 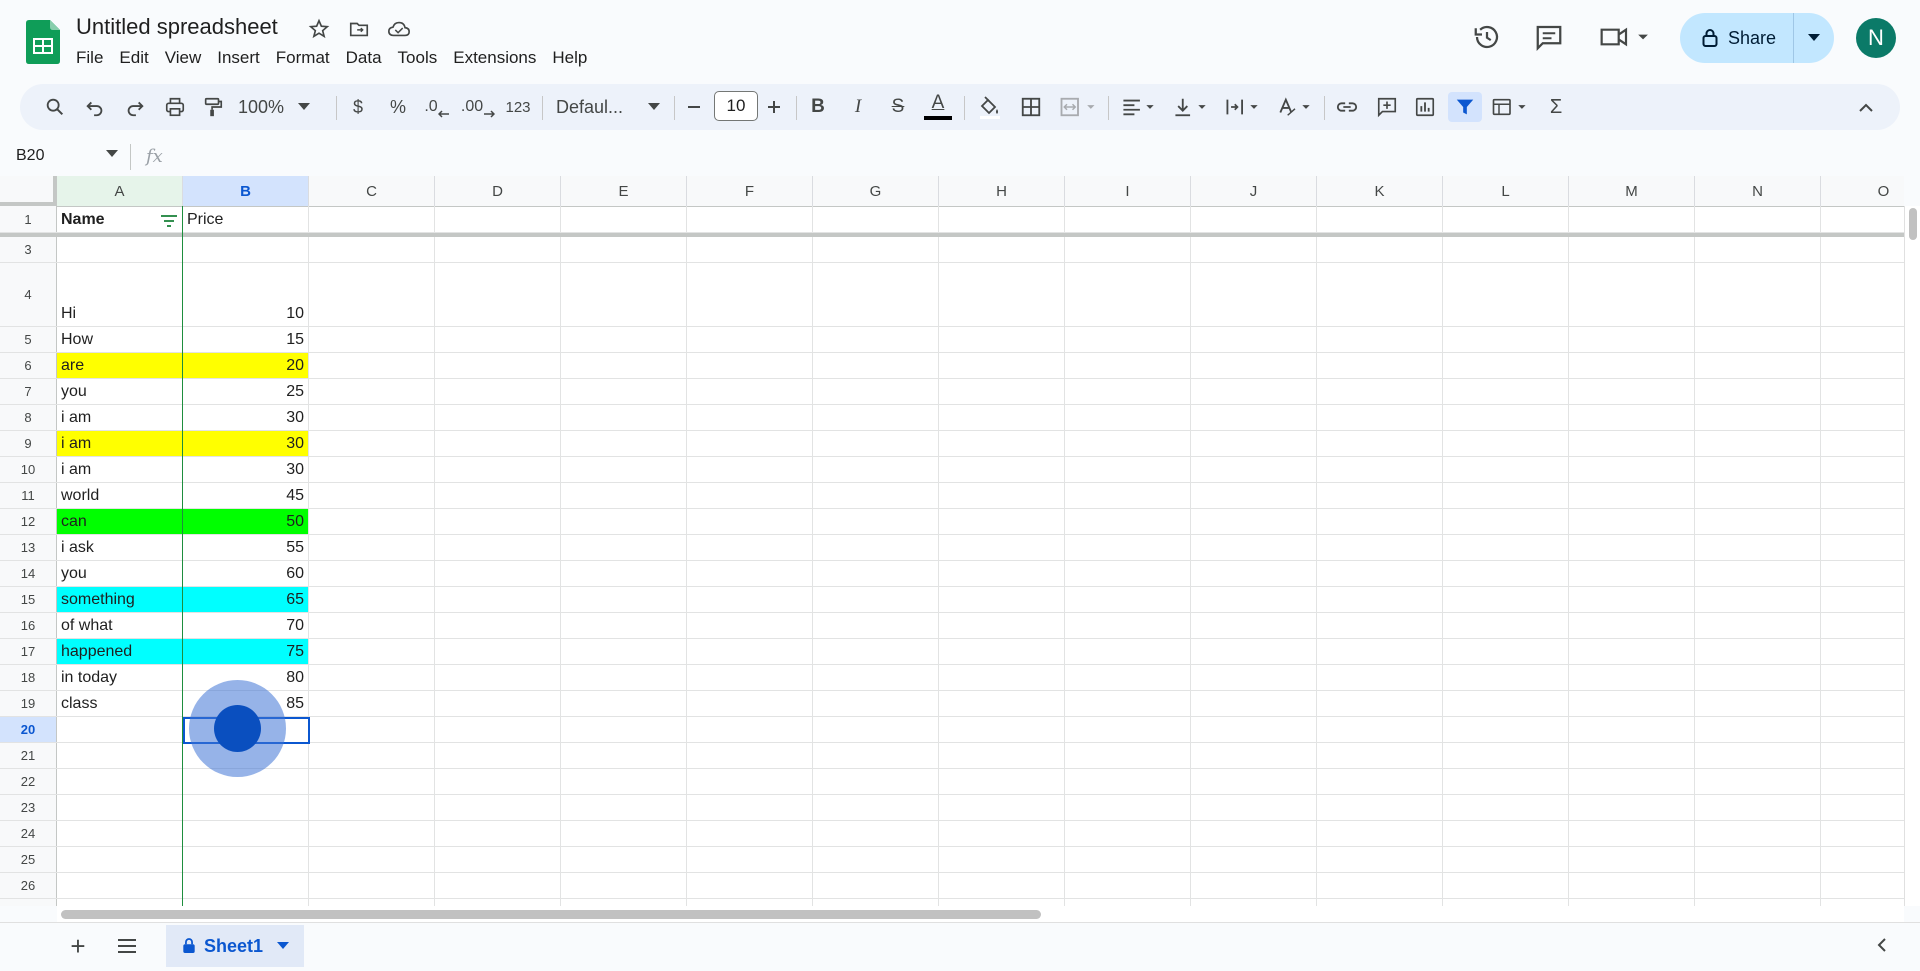 What do you see at coordinates (1862, 339) in the screenshot?
I see `cell-o5` at bounding box center [1862, 339].